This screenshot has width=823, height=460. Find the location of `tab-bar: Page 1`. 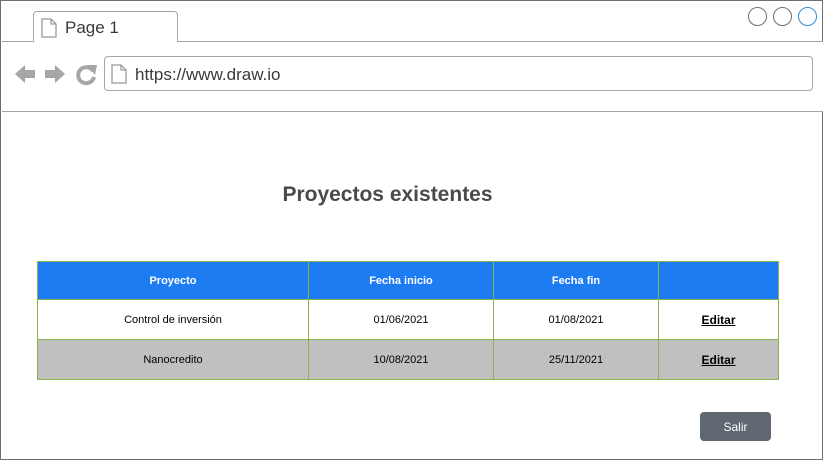

tab-bar: Page 1 is located at coordinates (412, 21).